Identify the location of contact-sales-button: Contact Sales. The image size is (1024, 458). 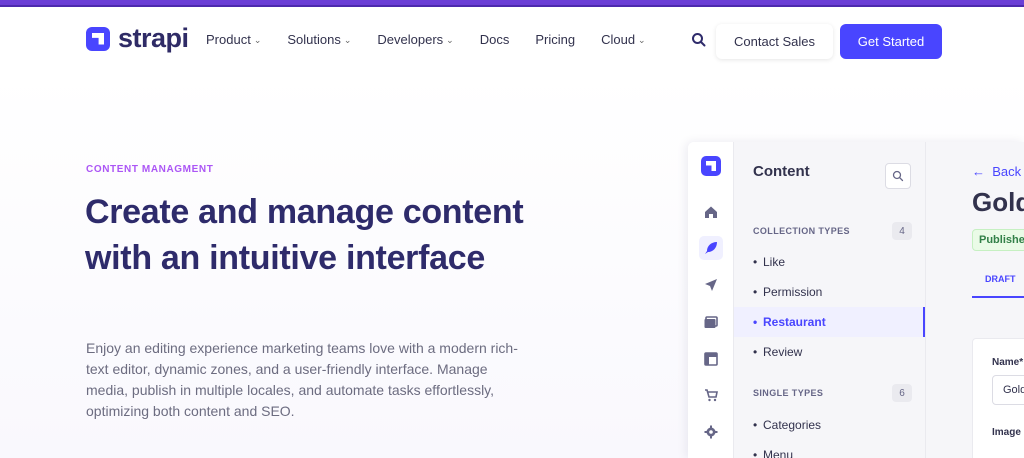
(774, 41).